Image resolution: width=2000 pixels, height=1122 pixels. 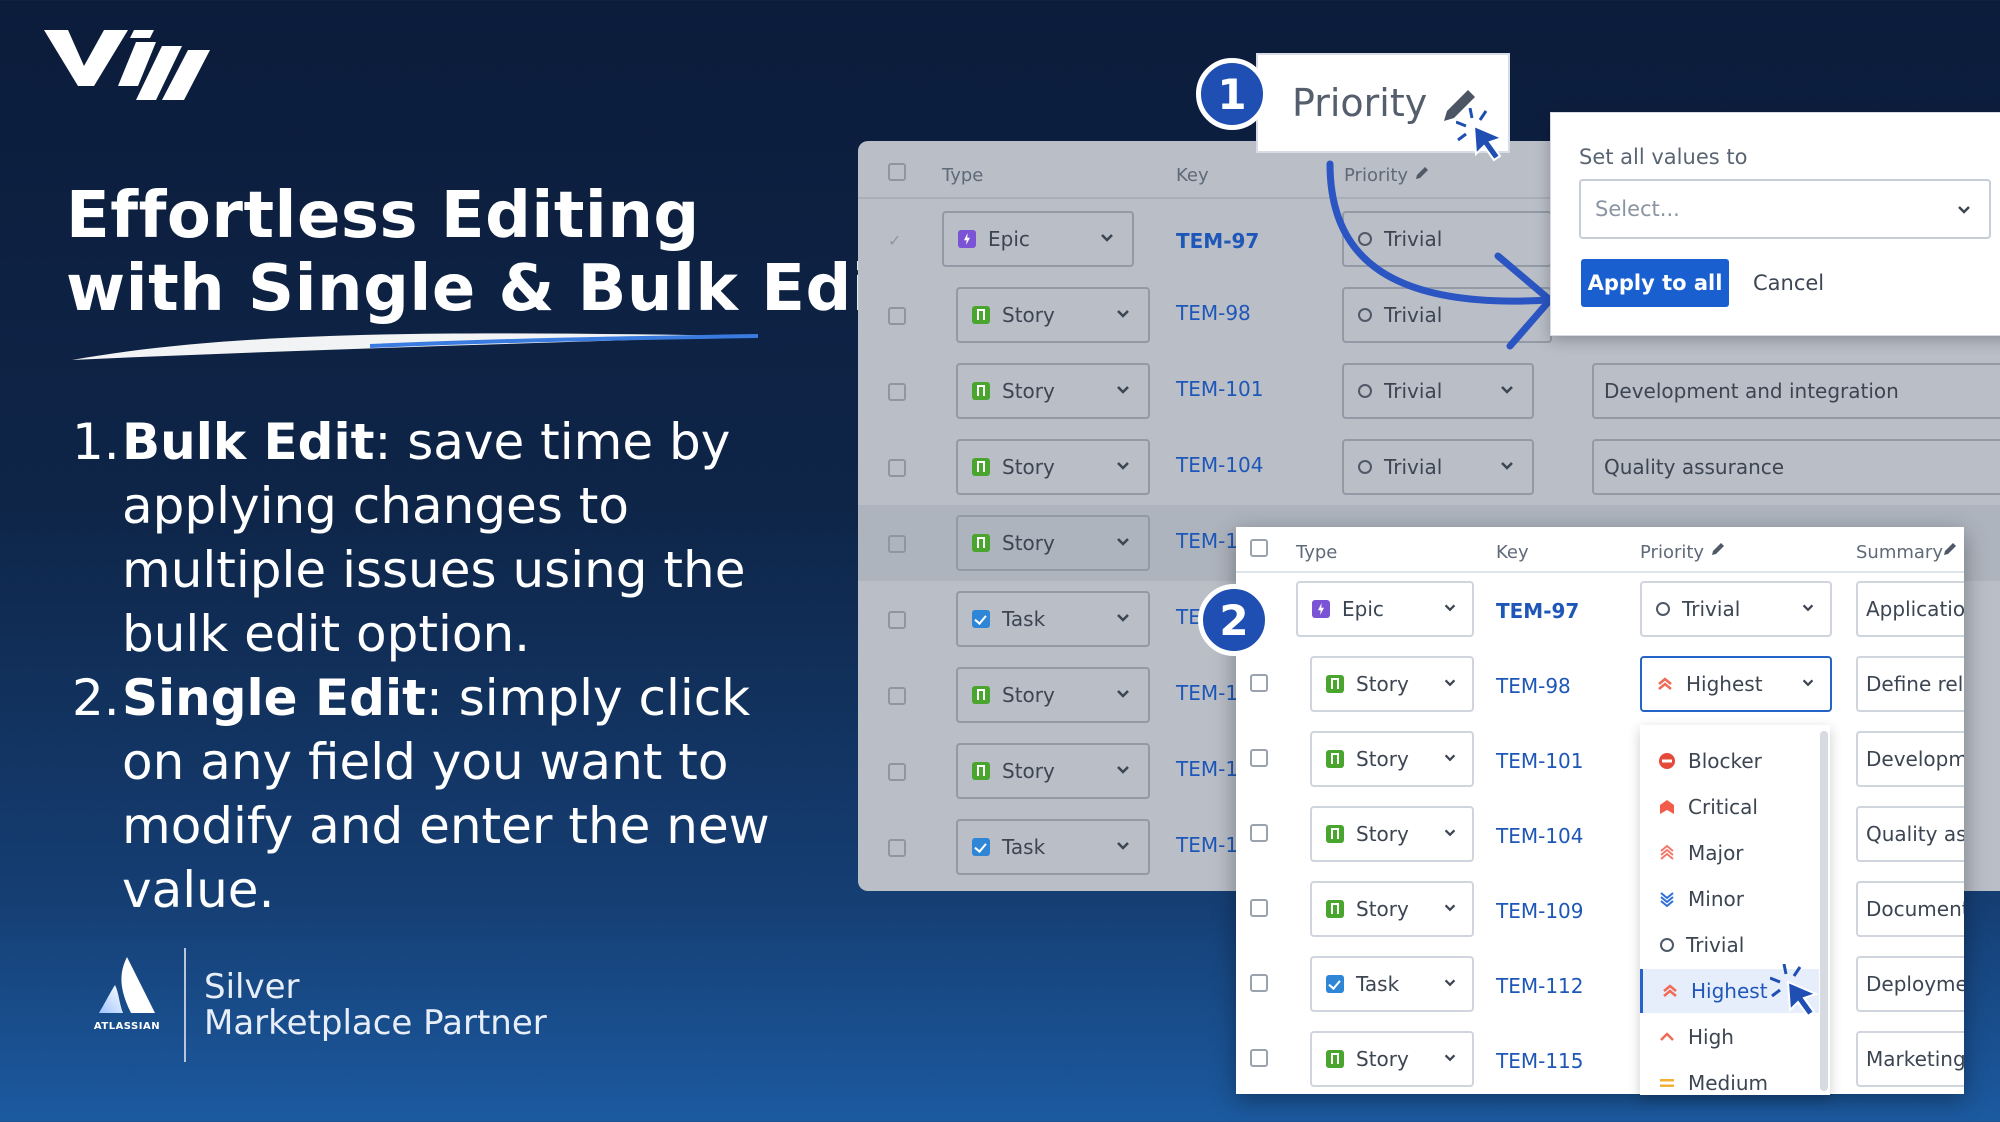 I want to click on vij-logo, so click(x=127, y=65).